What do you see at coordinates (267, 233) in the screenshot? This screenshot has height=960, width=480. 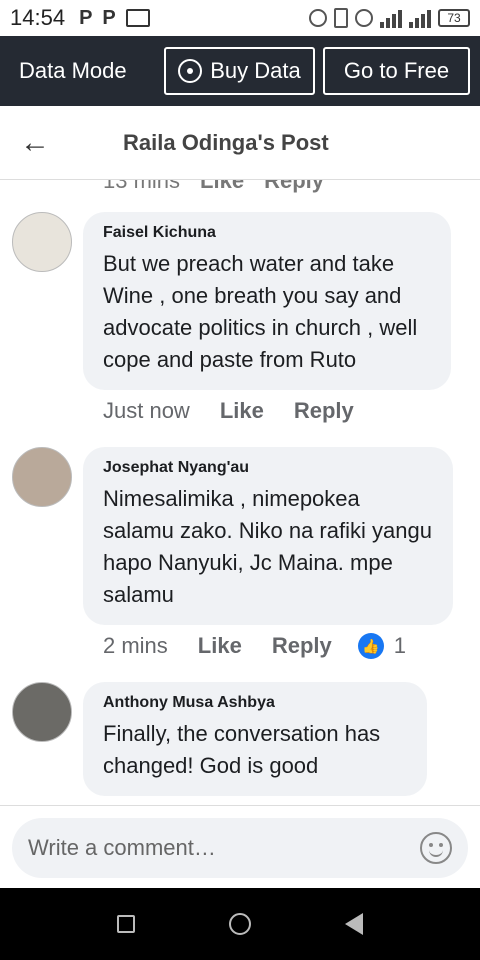 I see `comment-author: Faisel Kichuna` at bounding box center [267, 233].